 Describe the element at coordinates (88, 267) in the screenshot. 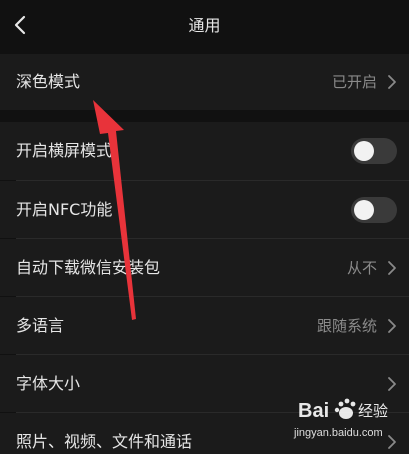

I see `row-label: 自动下载微信安装包` at that location.